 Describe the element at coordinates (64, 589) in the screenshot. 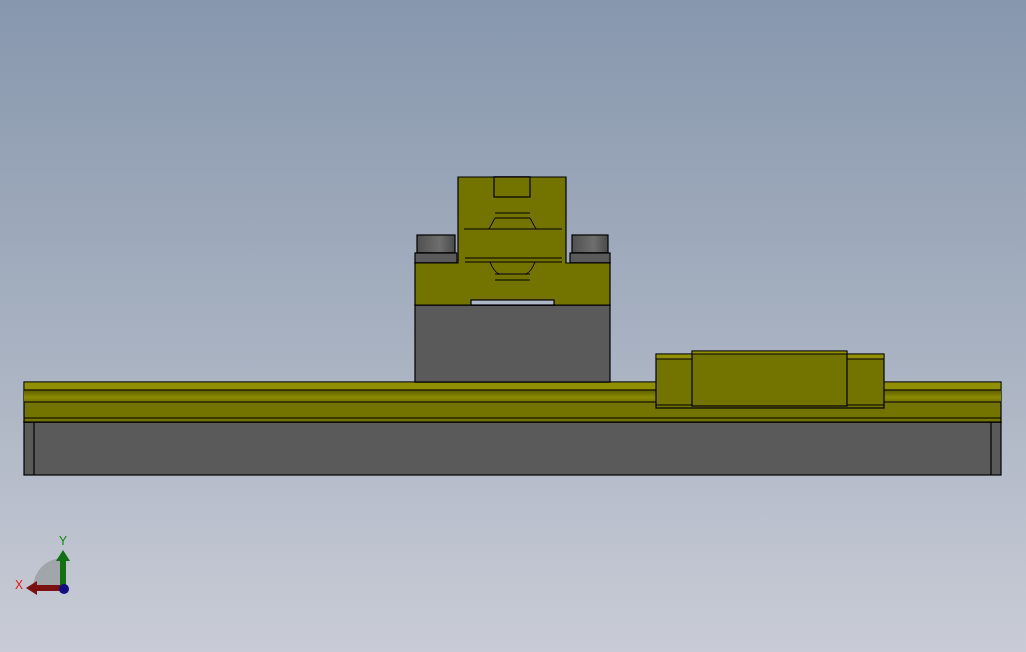

I see `origin-dot` at that location.